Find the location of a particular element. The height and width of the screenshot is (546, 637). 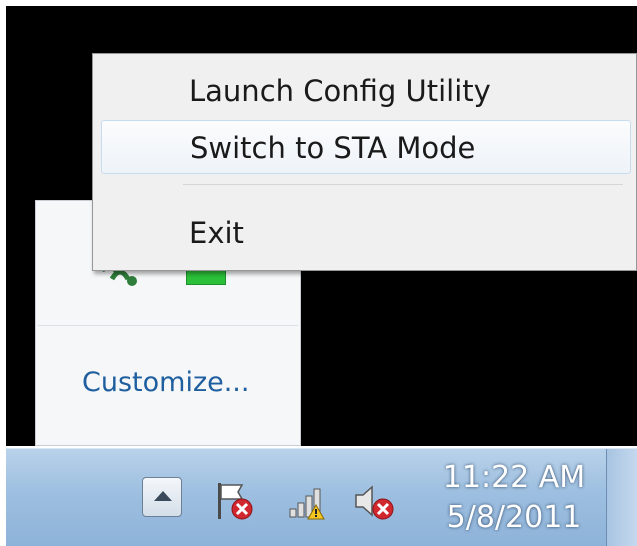

taskbar-clock: 11:22 AM 5/8/2011 is located at coordinates (514, 499).